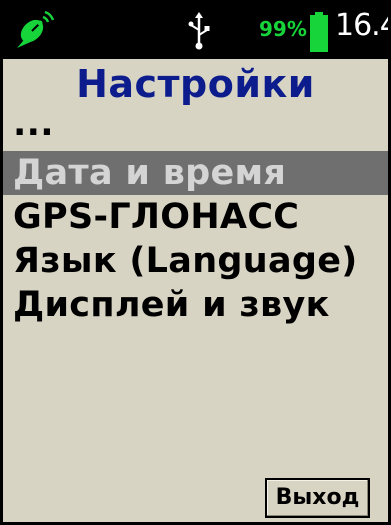  What do you see at coordinates (283, 29) in the screenshot?
I see `battery-percent: 99%` at bounding box center [283, 29].